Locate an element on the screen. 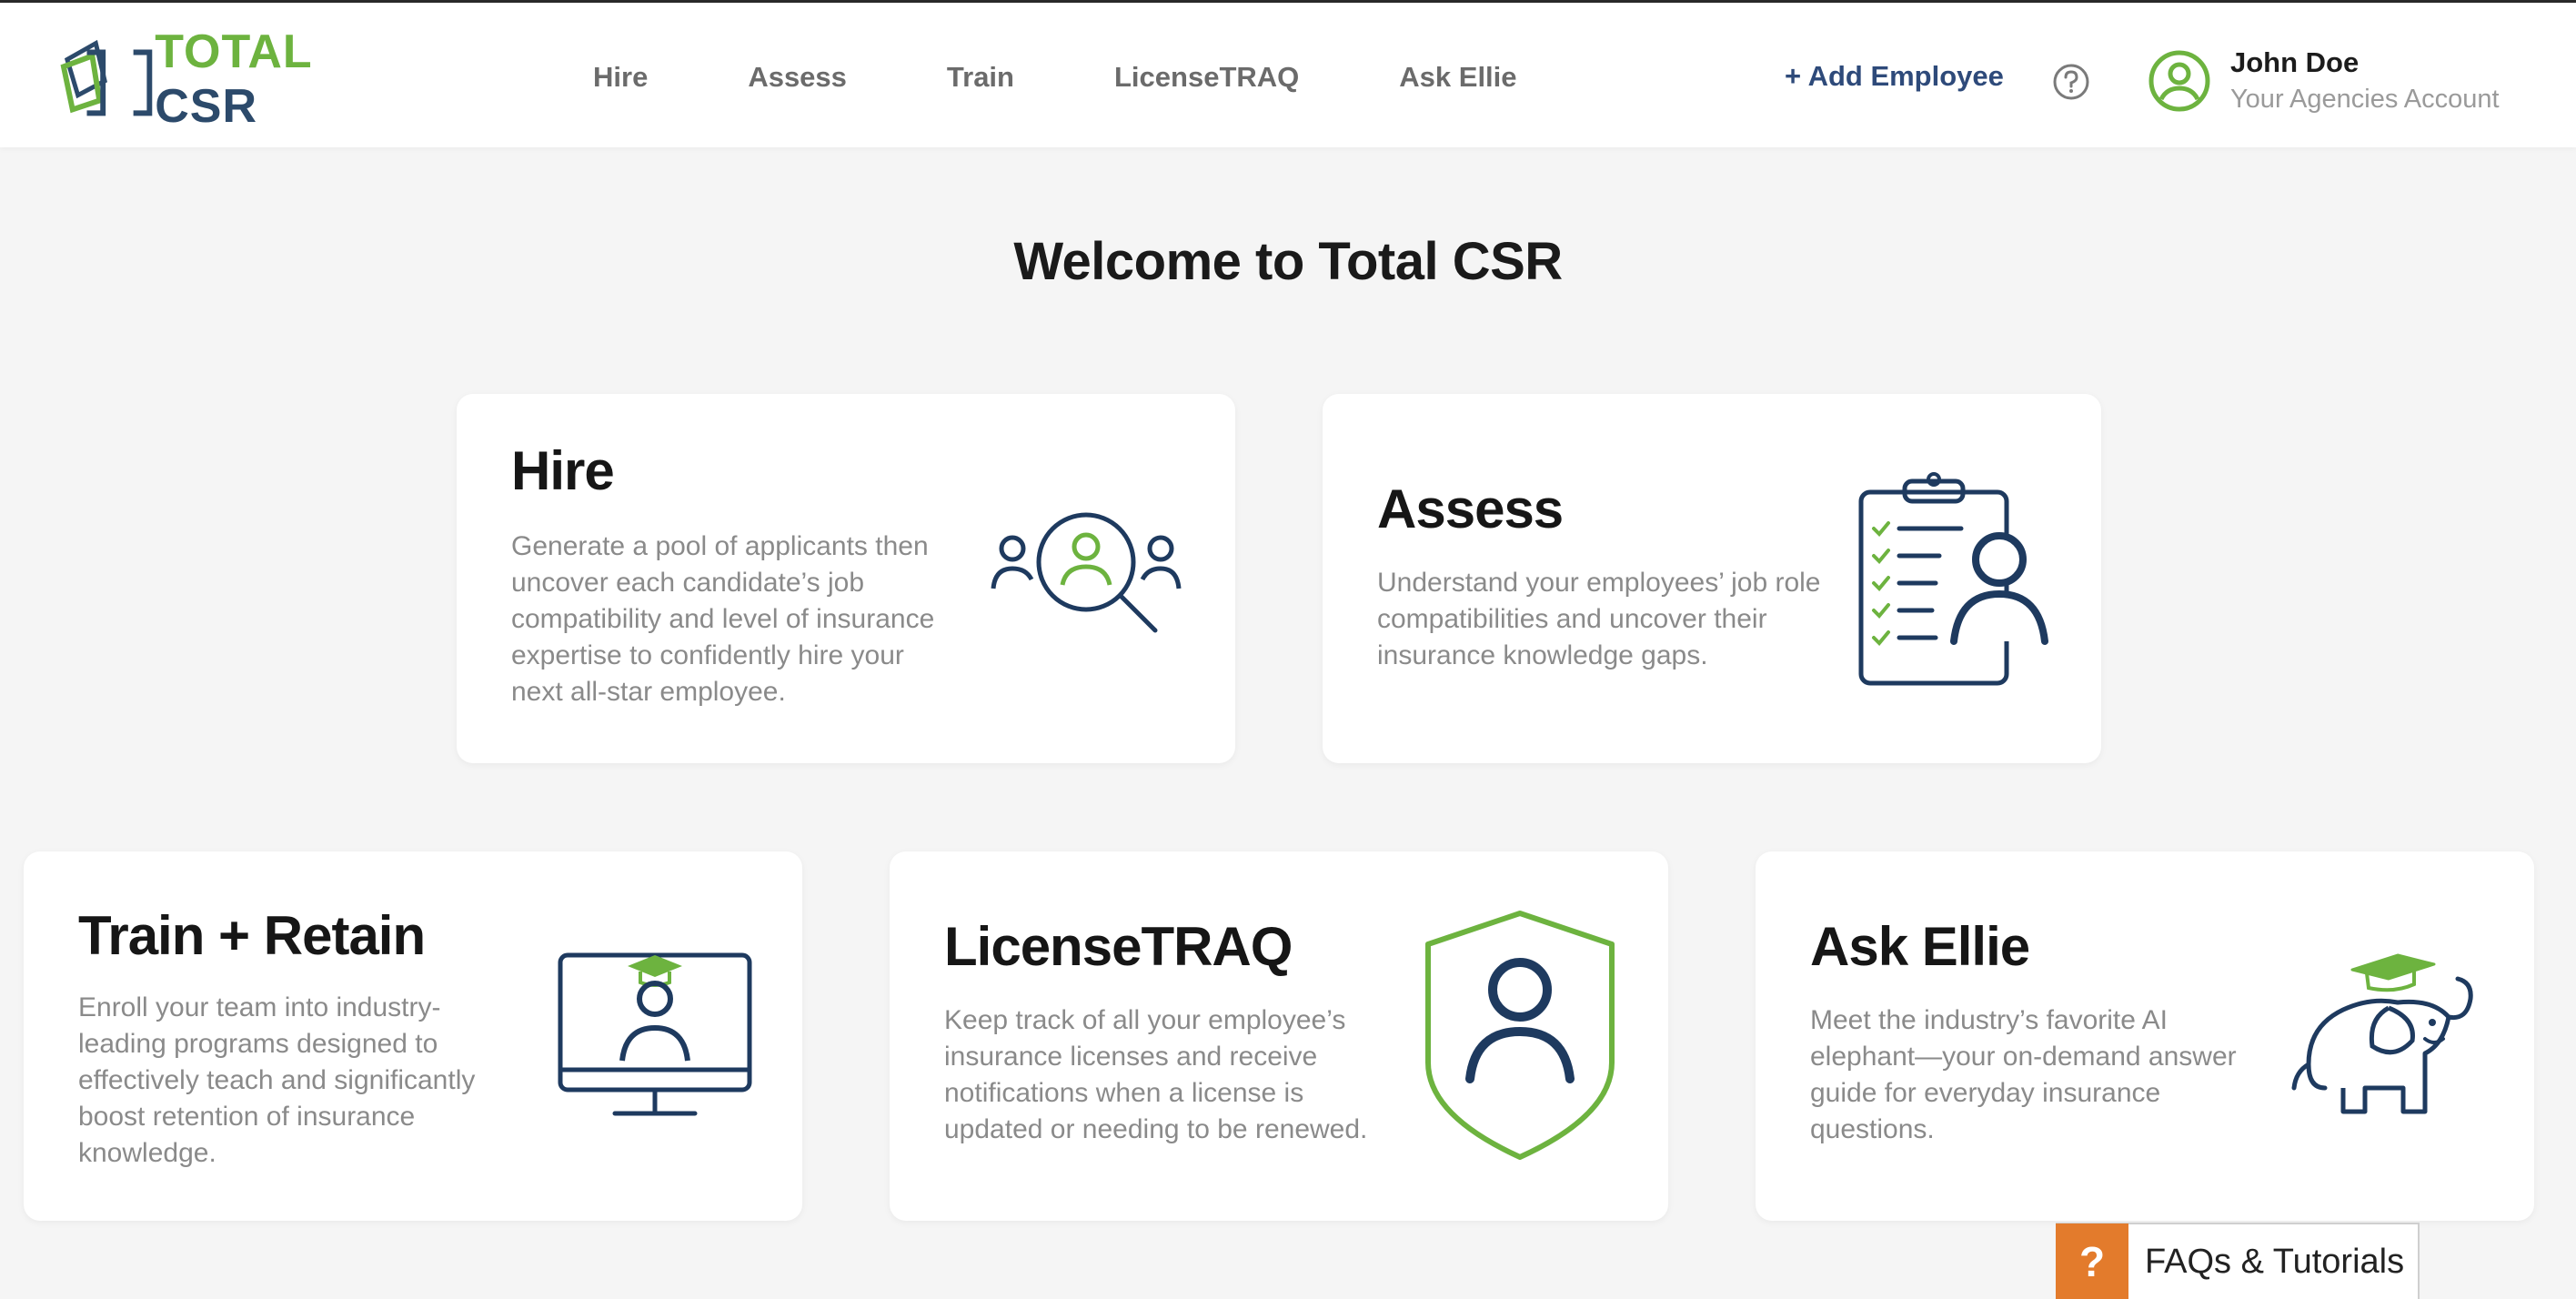 The height and width of the screenshot is (1299, 2576). shield-user-icon is located at coordinates (1520, 1035).